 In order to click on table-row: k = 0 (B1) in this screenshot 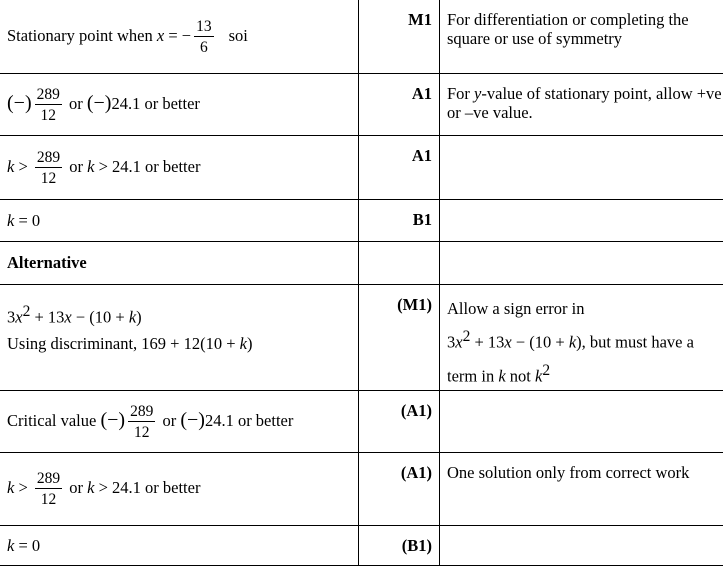, I will do `click(361, 546)`.